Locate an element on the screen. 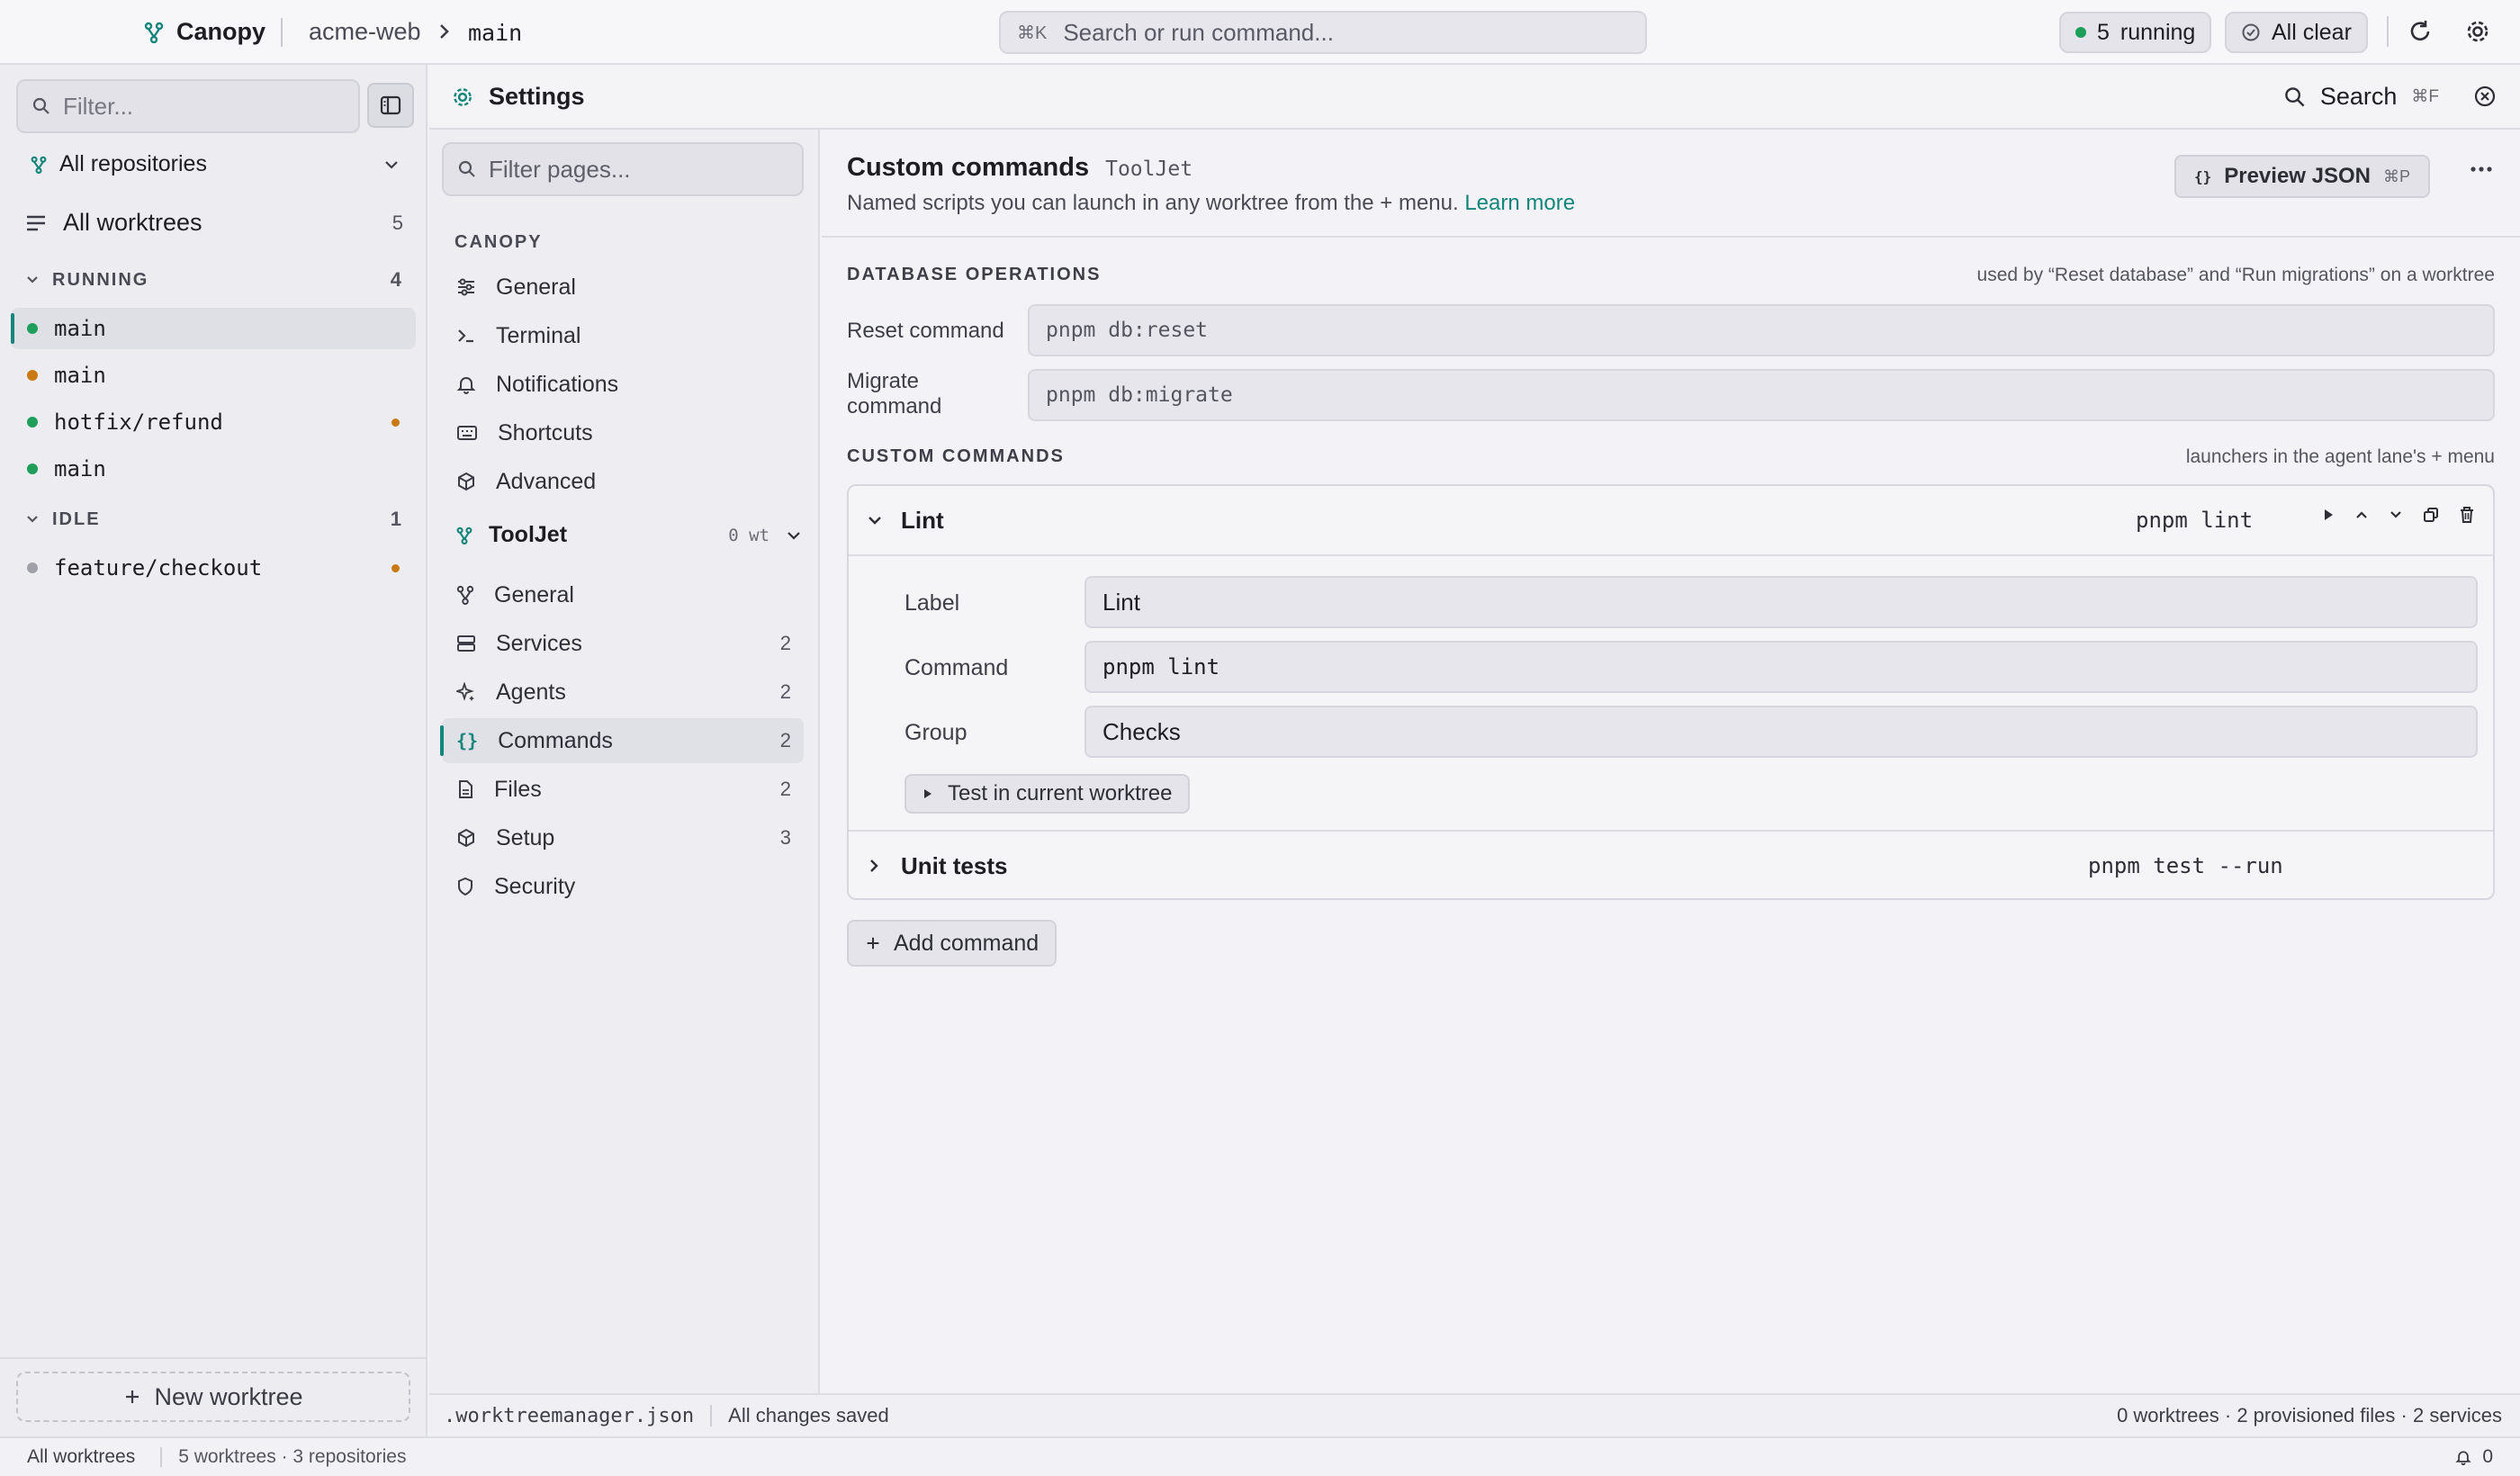  reset-command-input: pnpm db:reset is located at coordinates (1762, 330).